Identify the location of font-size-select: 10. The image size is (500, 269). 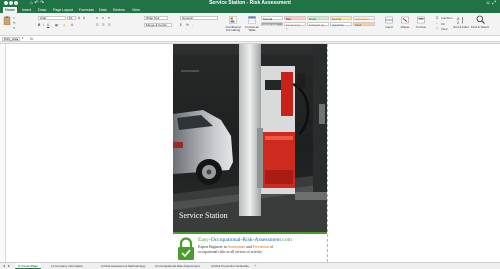
(71, 18).